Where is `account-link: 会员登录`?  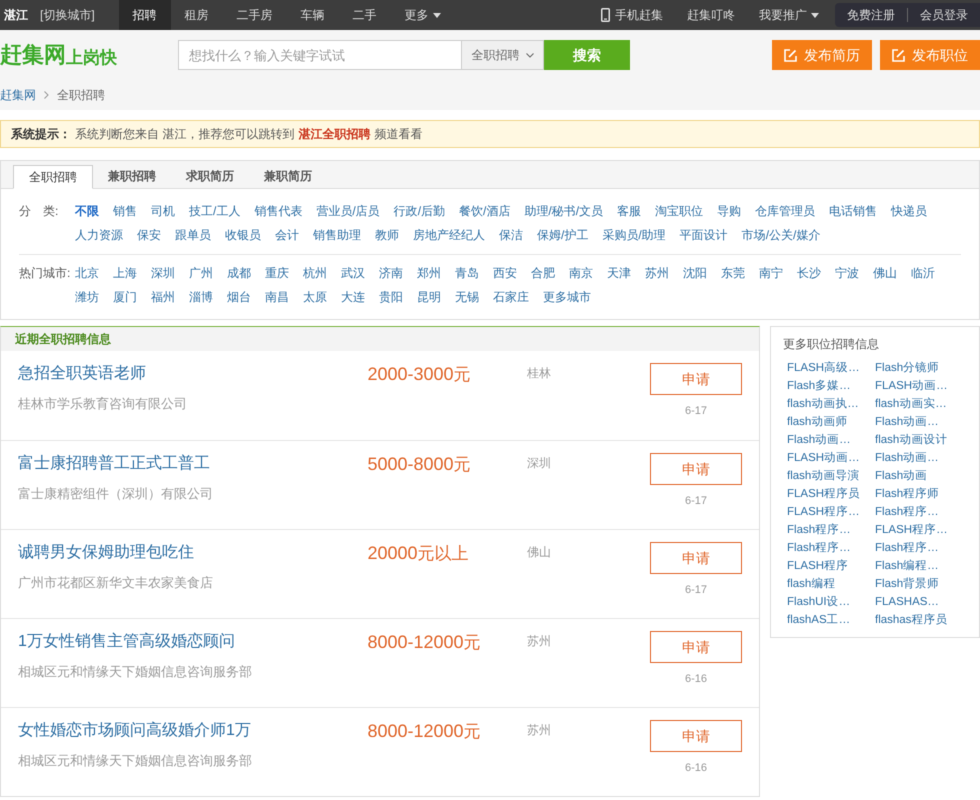
account-link: 会员登录 is located at coordinates (944, 15).